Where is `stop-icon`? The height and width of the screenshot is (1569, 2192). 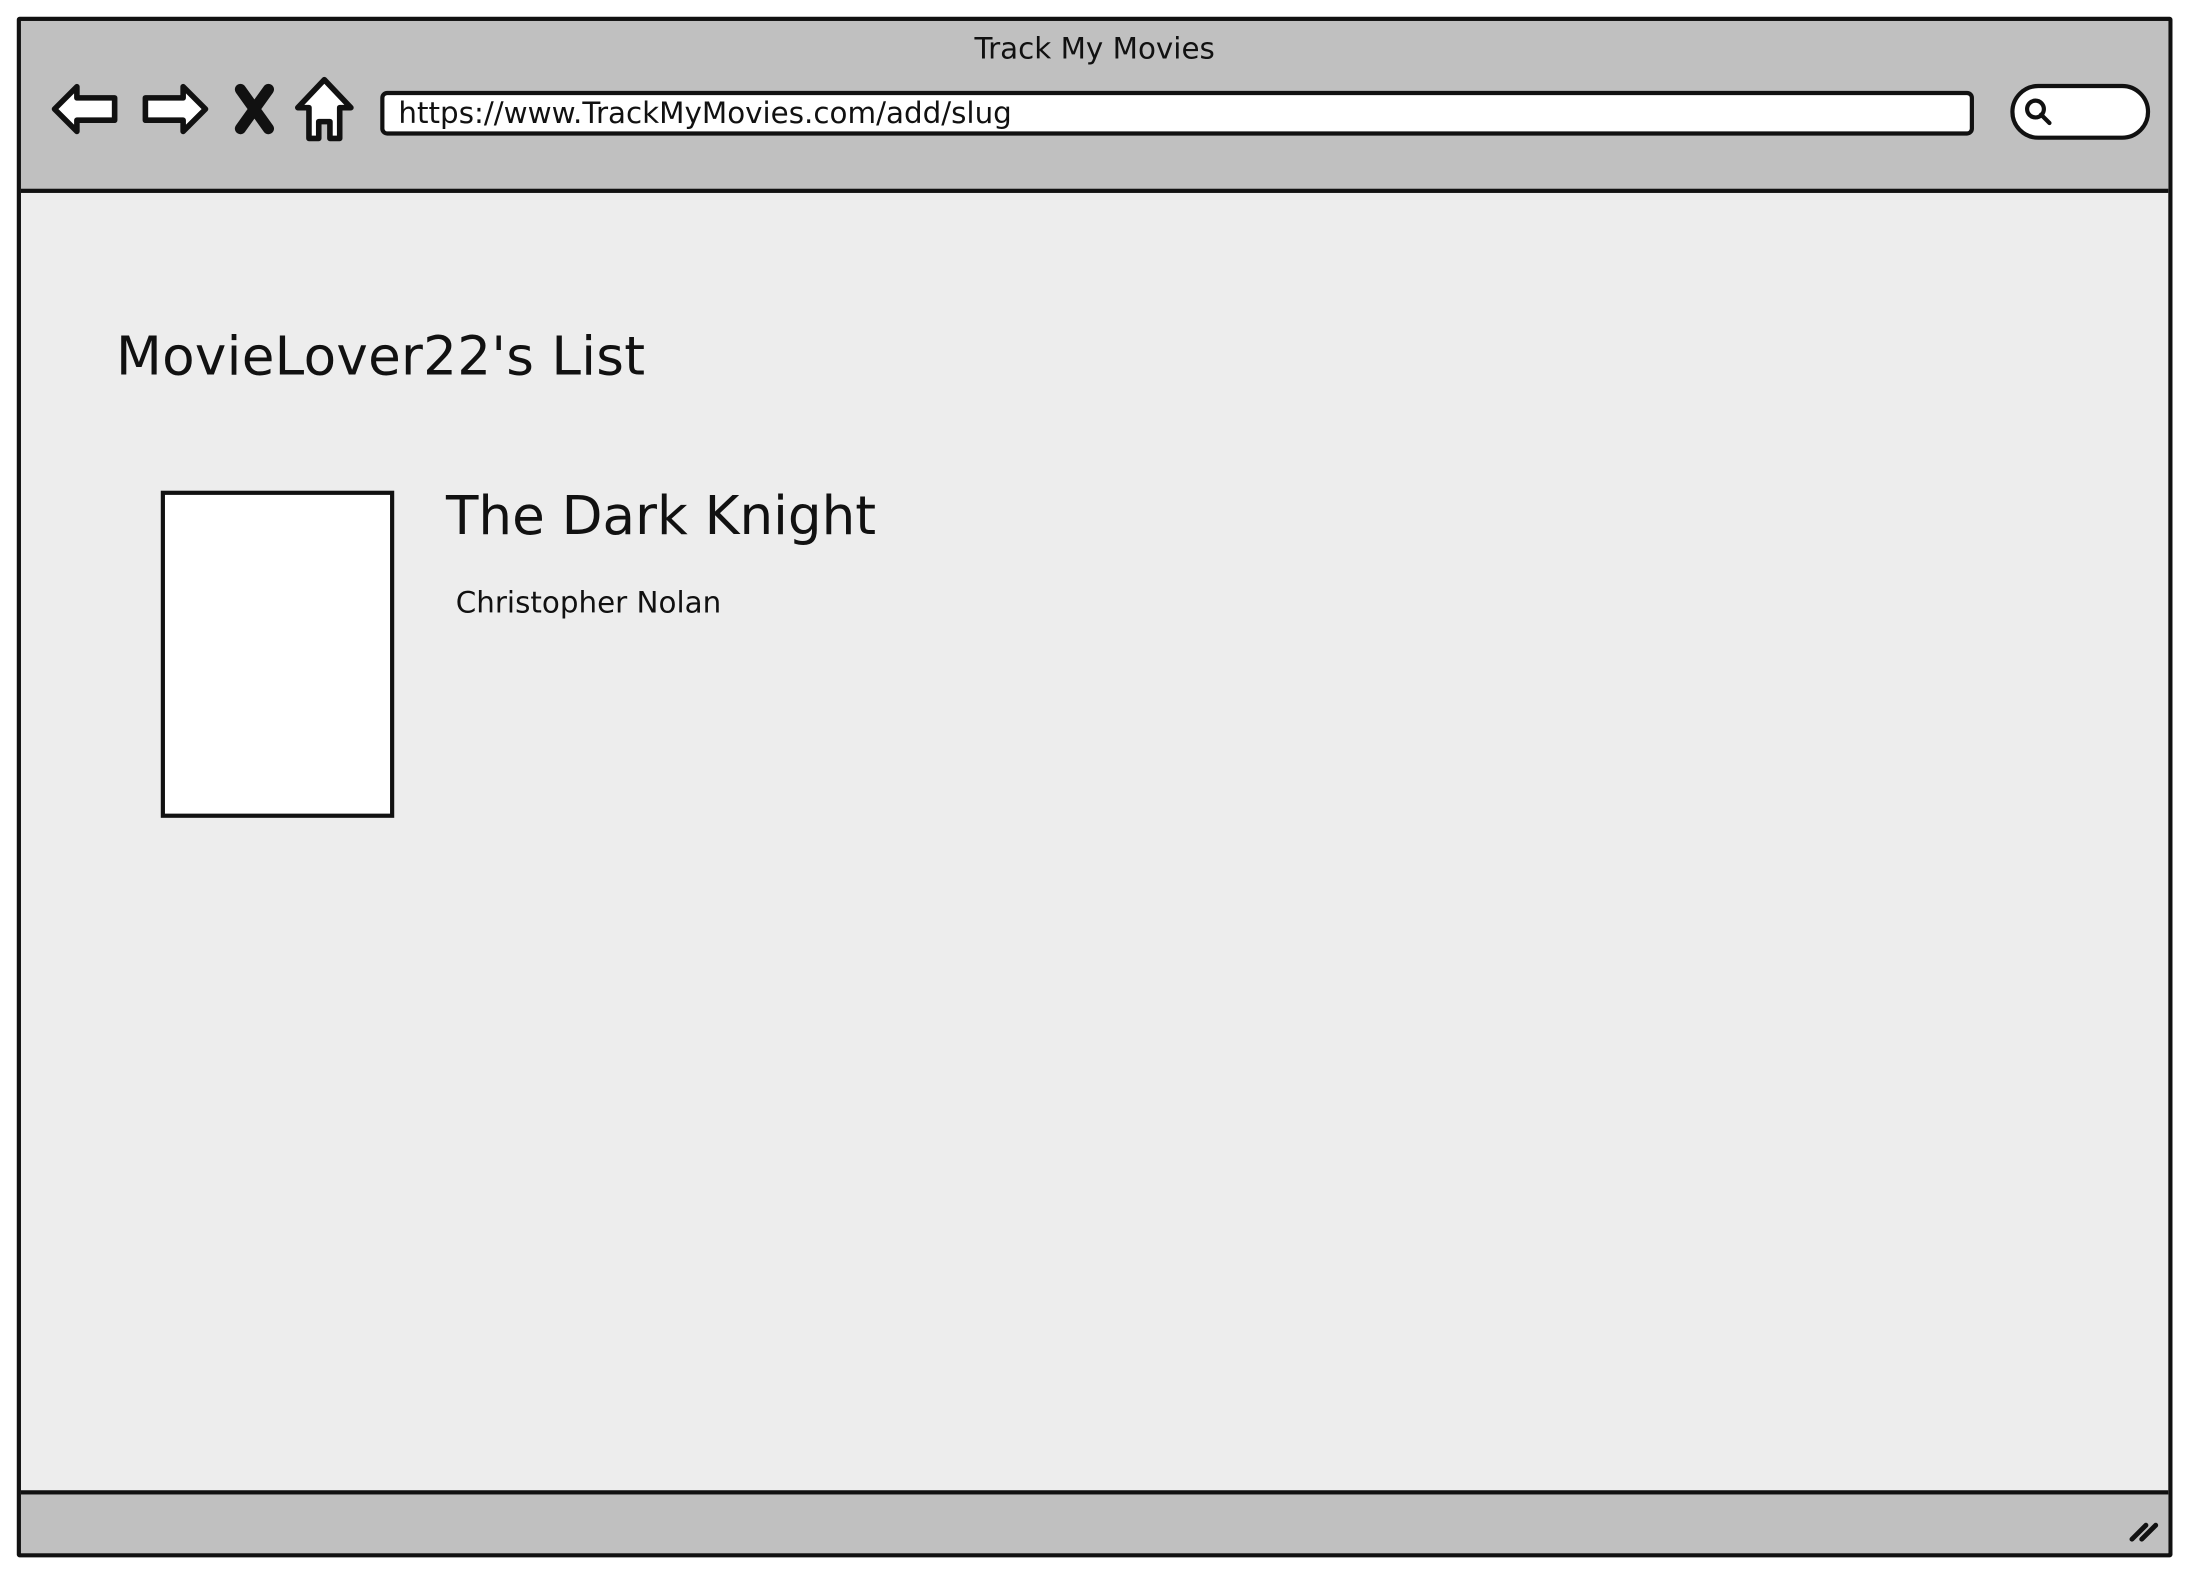
stop-icon is located at coordinates (254, 108).